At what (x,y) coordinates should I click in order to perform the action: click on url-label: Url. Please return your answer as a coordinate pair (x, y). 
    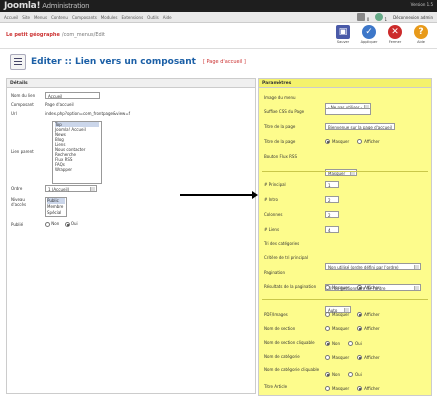
    Looking at the image, I should click on (14, 113).